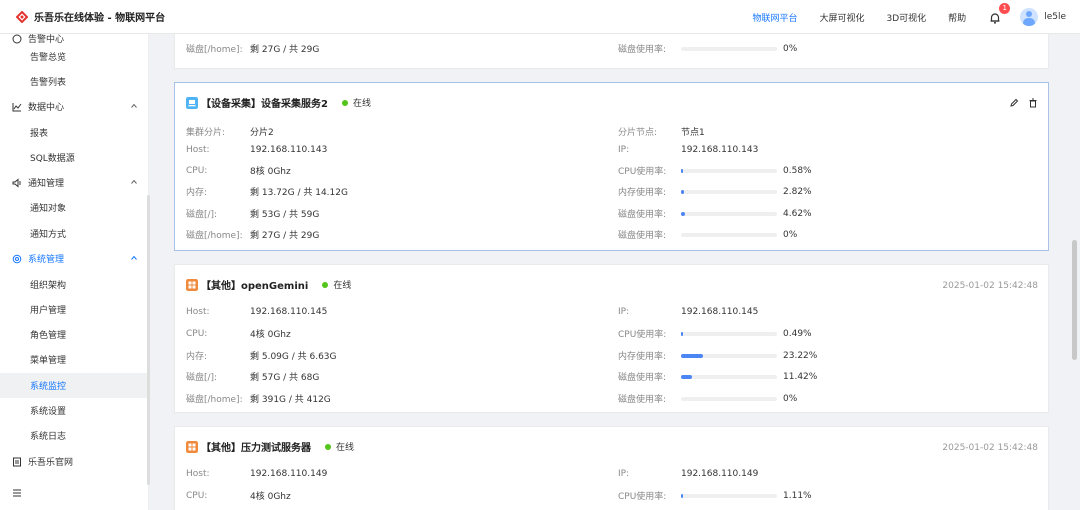 The width and height of the screenshot is (1080, 510). I want to click on ip-row: IP: 192.168.110.143, so click(688, 150).